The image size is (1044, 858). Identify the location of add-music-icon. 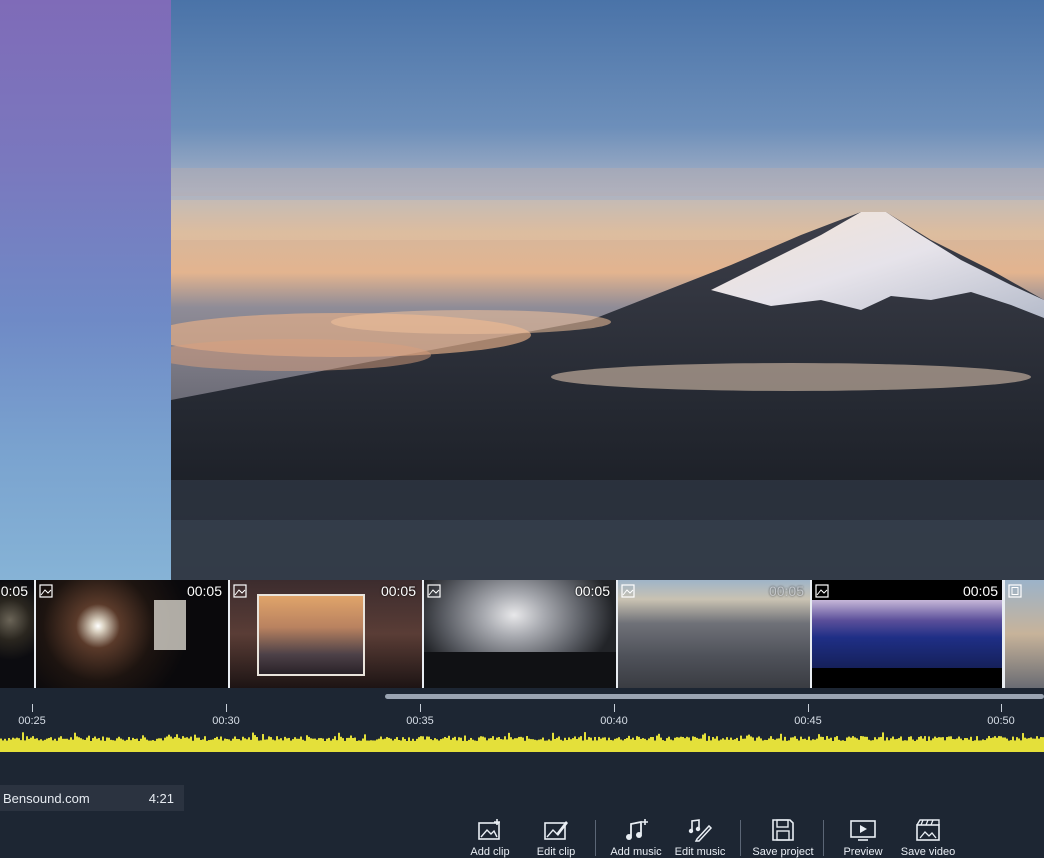
(637, 829).